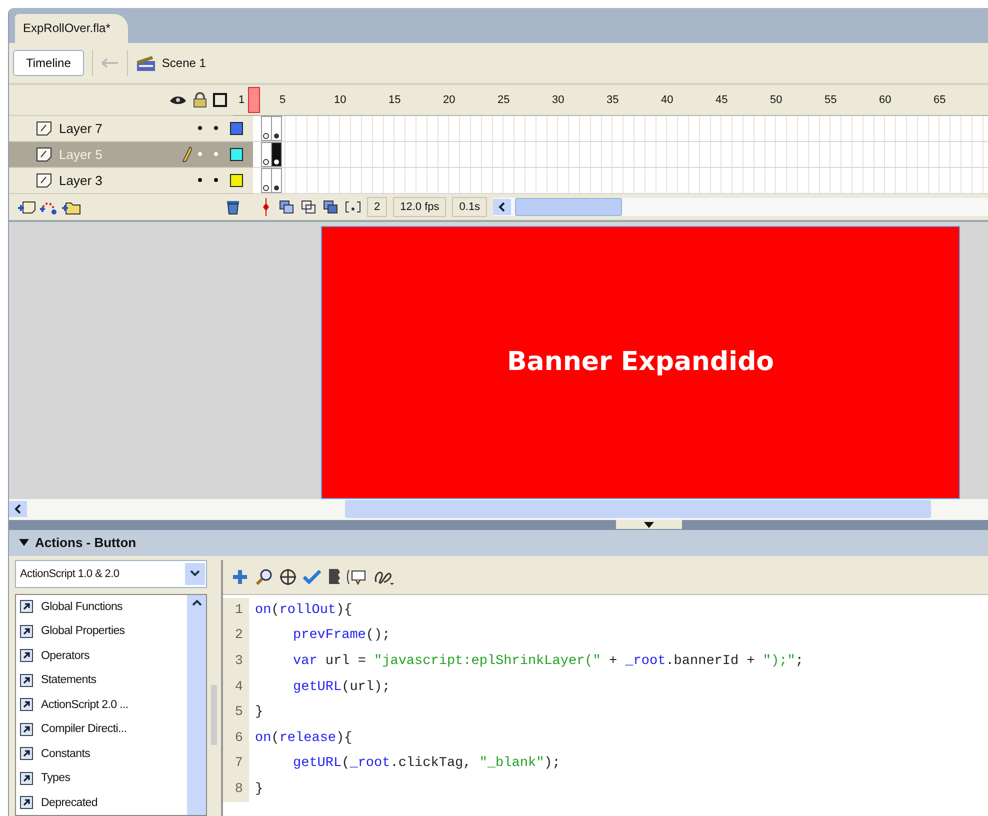  What do you see at coordinates (214, 714) in the screenshot?
I see `splitter-handle` at bounding box center [214, 714].